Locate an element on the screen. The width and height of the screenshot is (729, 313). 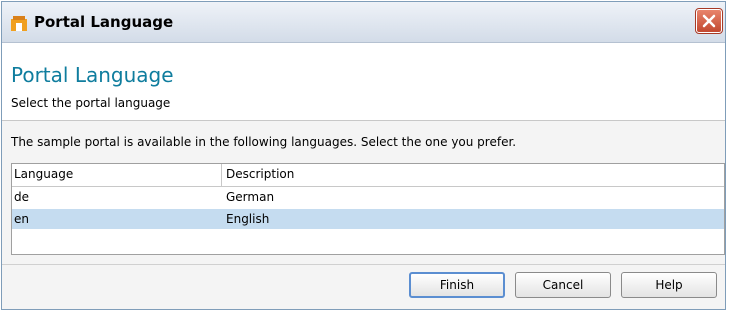
row-description: German is located at coordinates (250, 197).